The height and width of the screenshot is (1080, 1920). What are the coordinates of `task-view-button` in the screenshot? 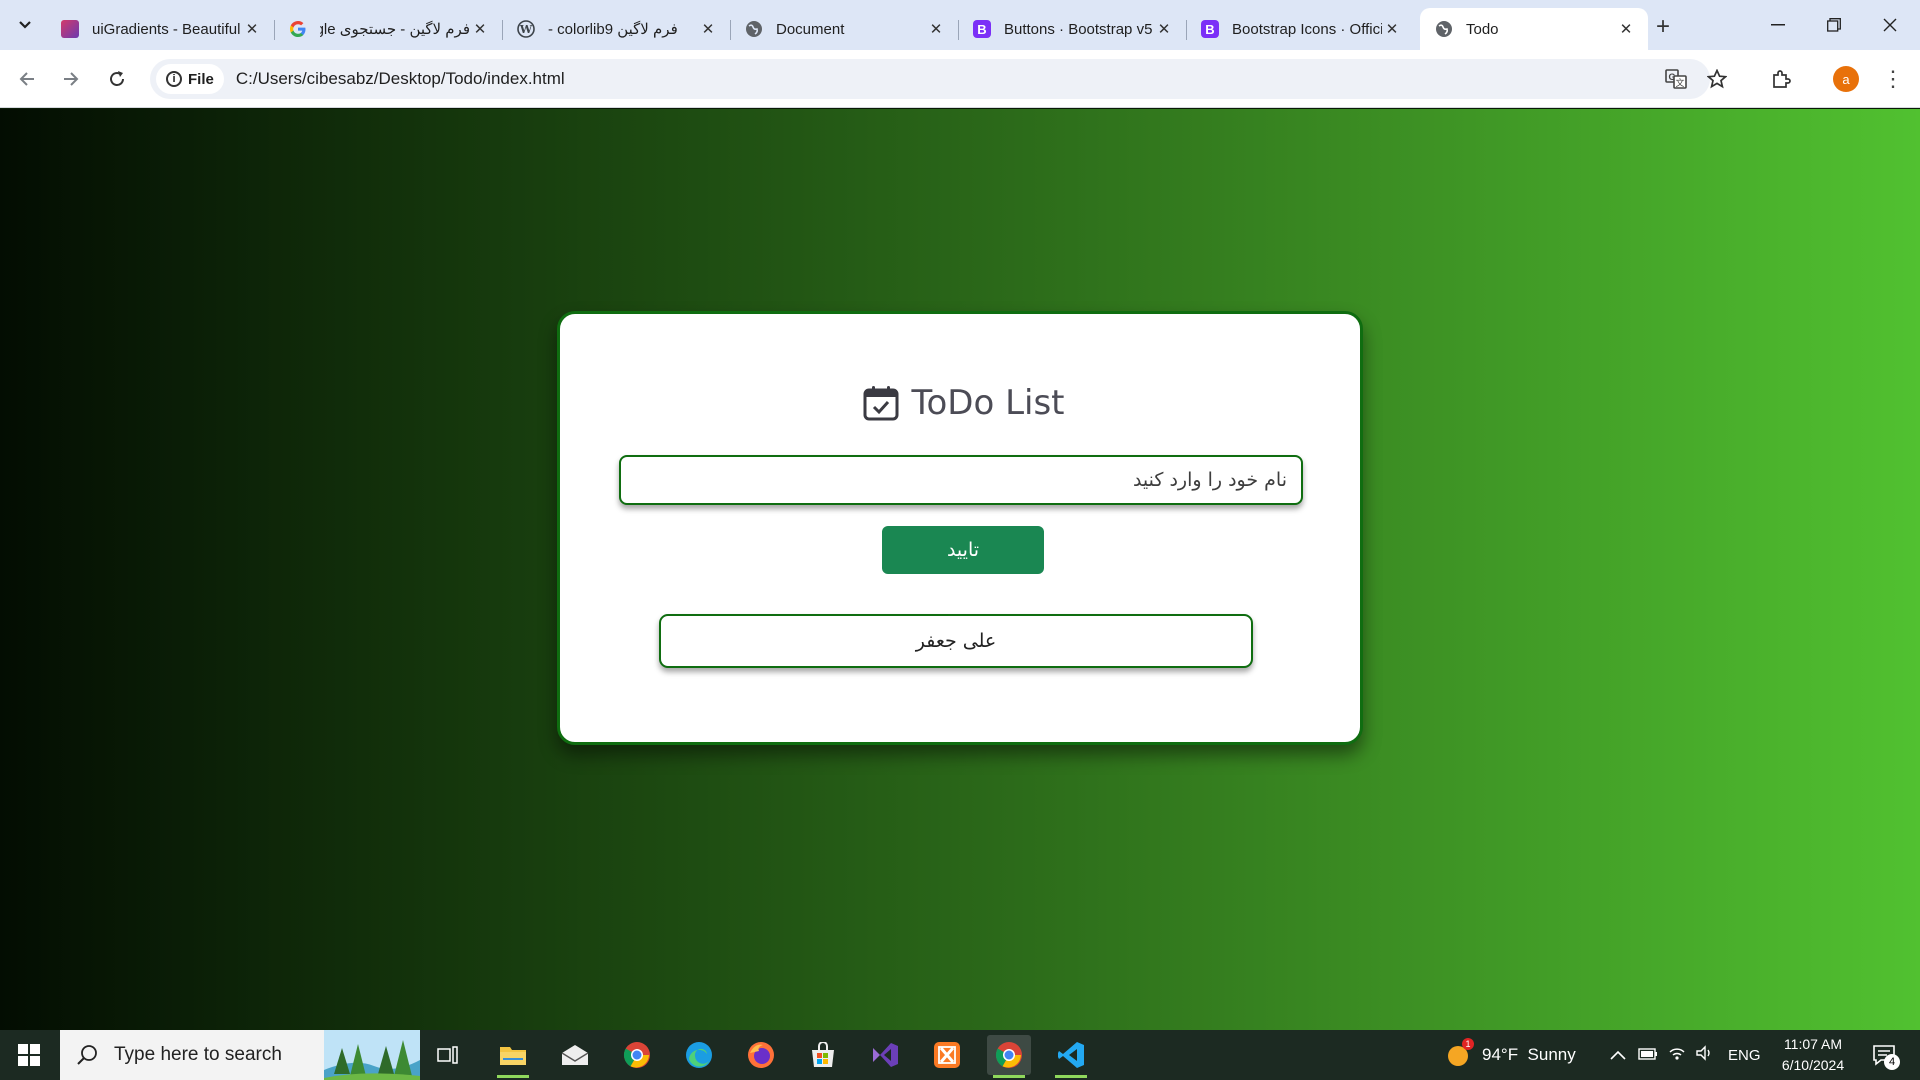 It's located at (448, 1055).